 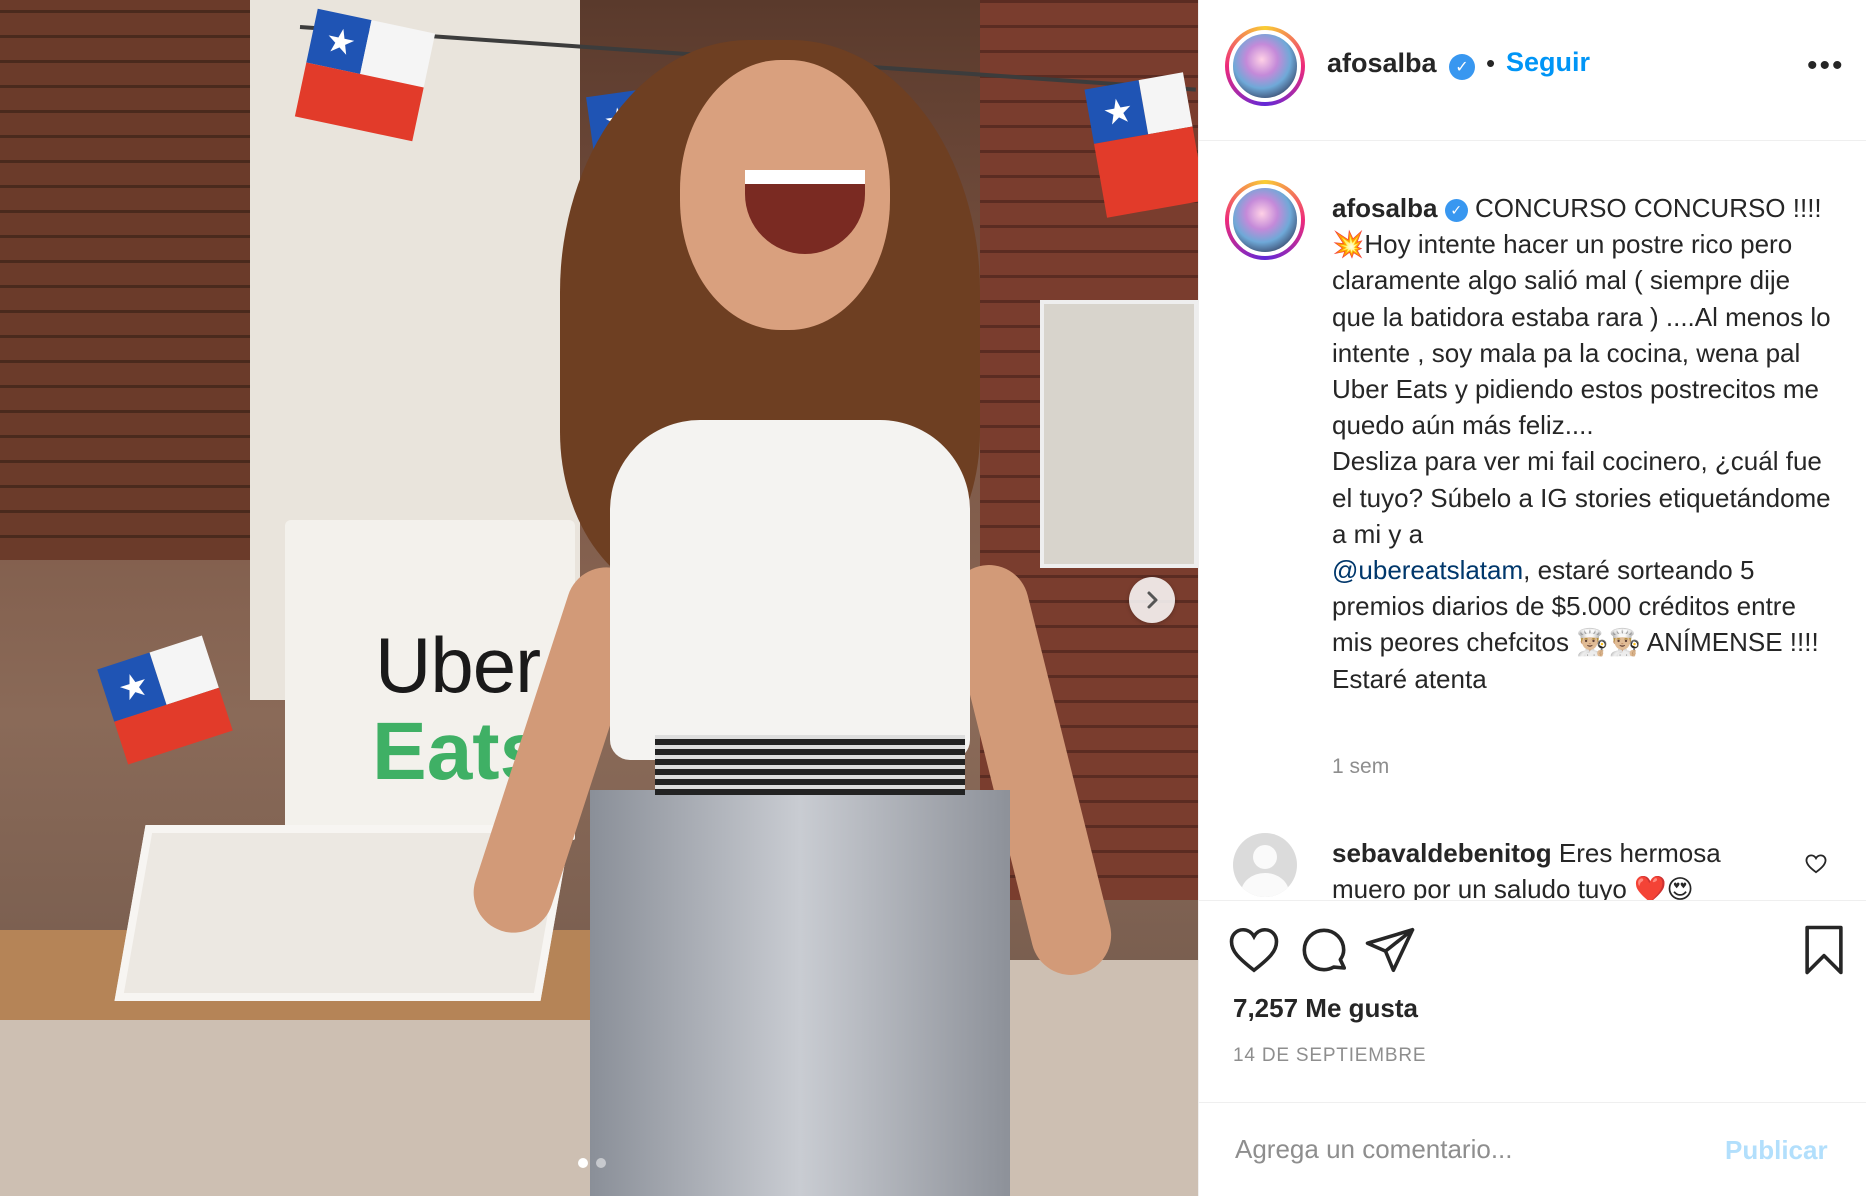 I want to click on person-belt, so click(x=810, y=765).